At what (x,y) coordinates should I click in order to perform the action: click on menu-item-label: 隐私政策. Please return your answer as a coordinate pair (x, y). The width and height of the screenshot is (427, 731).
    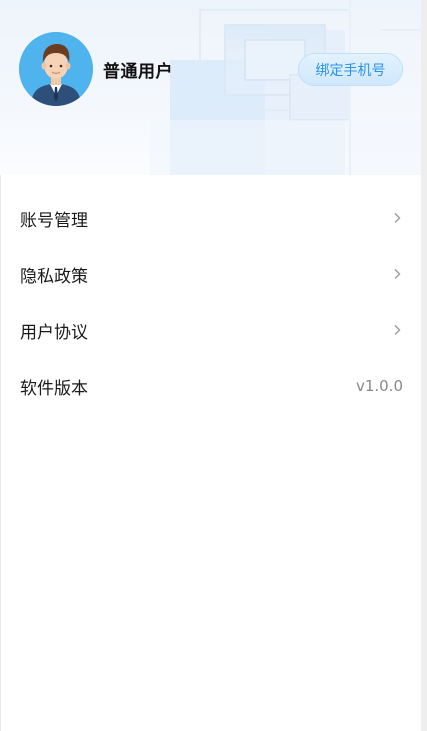
    Looking at the image, I should click on (54, 276).